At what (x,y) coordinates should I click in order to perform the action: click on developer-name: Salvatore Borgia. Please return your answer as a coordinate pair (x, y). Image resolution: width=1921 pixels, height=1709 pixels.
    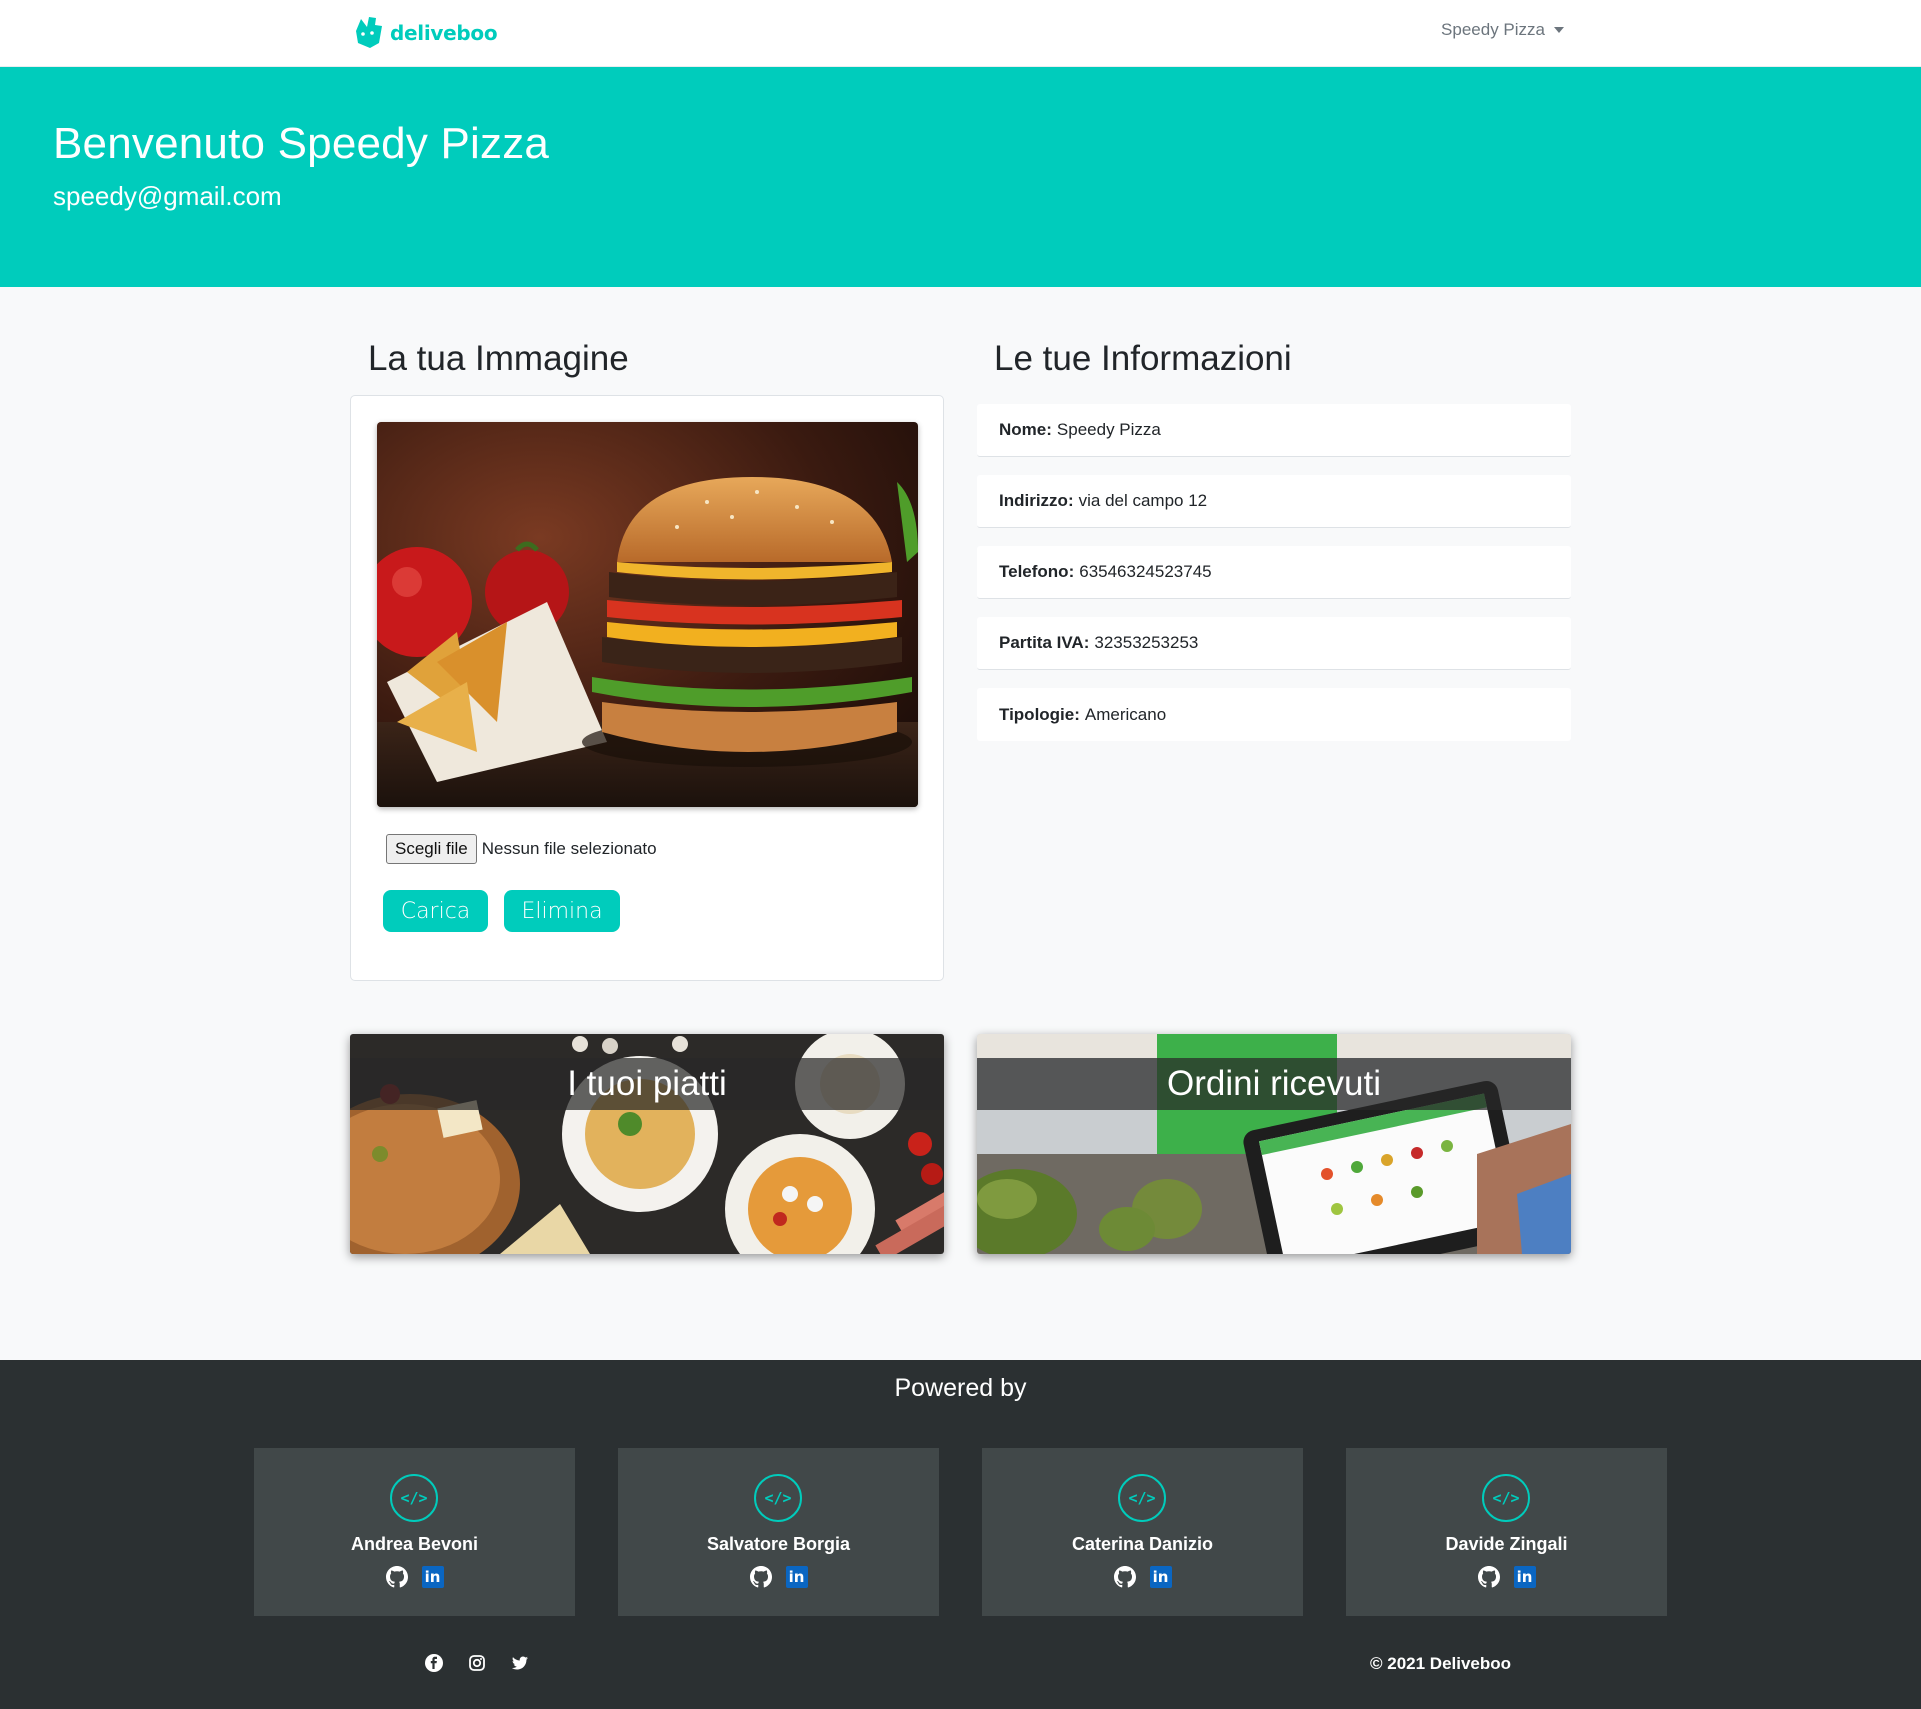
    Looking at the image, I should click on (778, 1544).